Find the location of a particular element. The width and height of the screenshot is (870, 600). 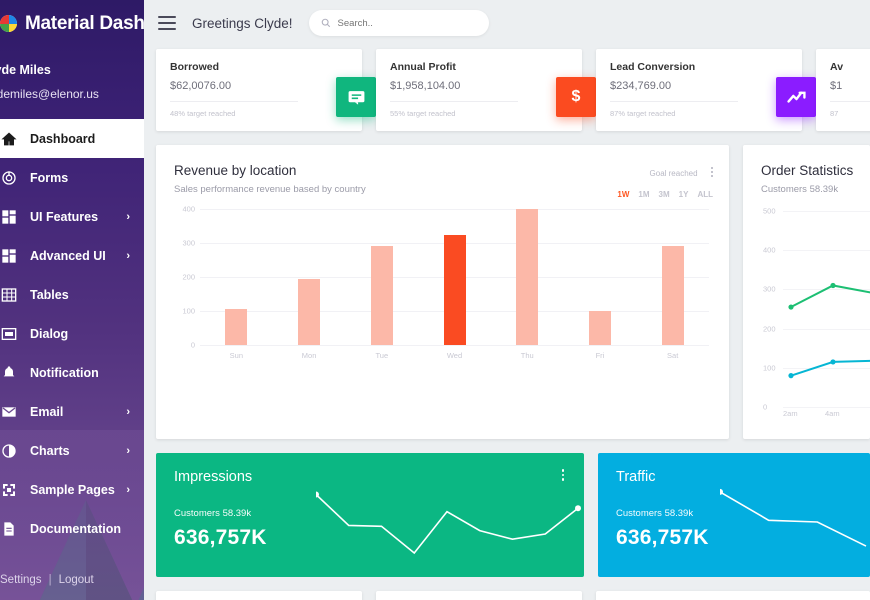

sidebar-item-dialog: Dialog is located at coordinates (72, 333).